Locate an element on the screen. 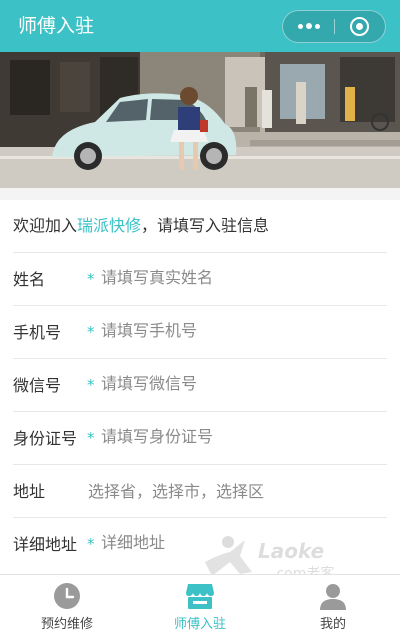 This screenshot has width=400, height=635. brand-name: 瑞派快修 is located at coordinates (109, 225).